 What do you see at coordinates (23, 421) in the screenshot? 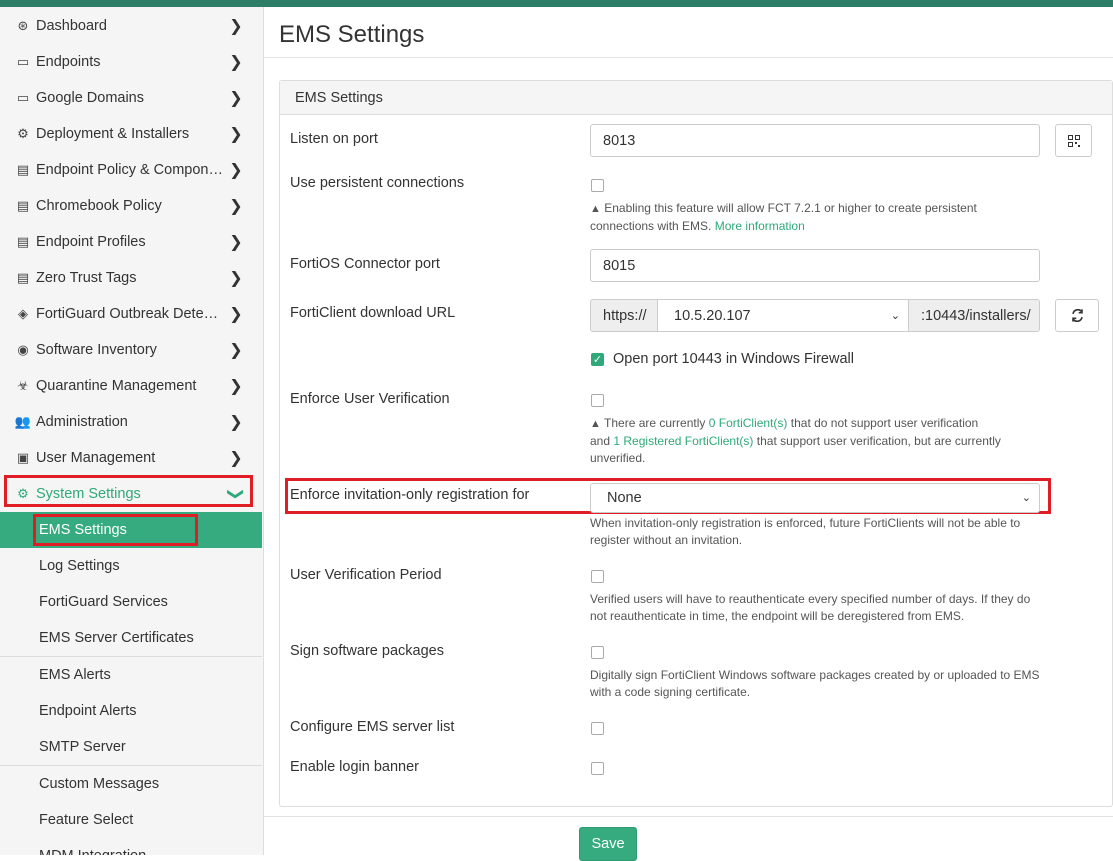
I see `users-icon: 👥` at bounding box center [23, 421].